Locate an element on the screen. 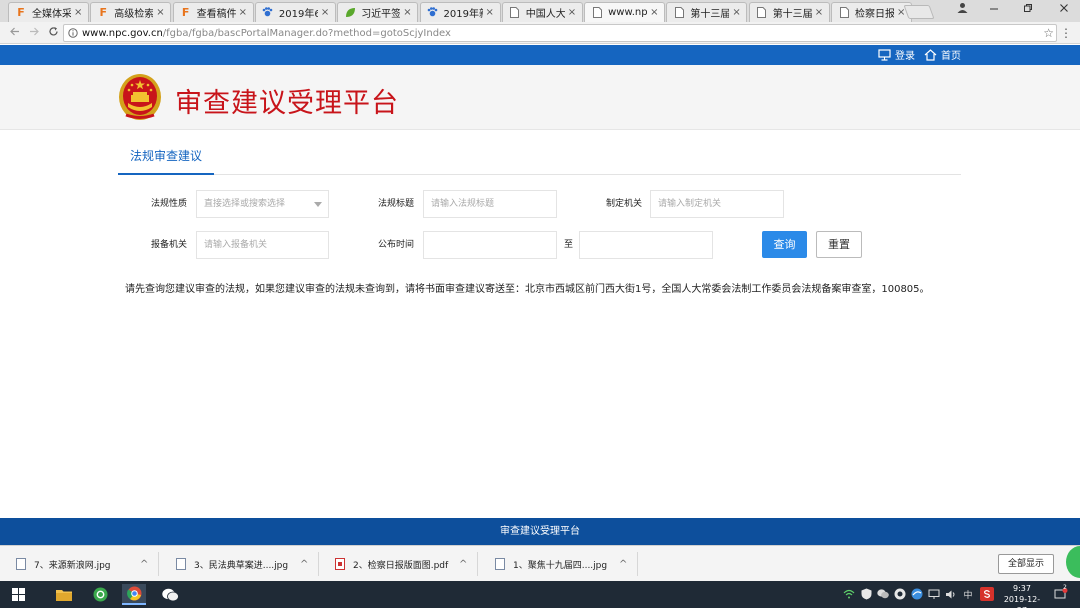 The width and height of the screenshot is (1080, 608). browser-tab: 2019年新× is located at coordinates (460, 12).